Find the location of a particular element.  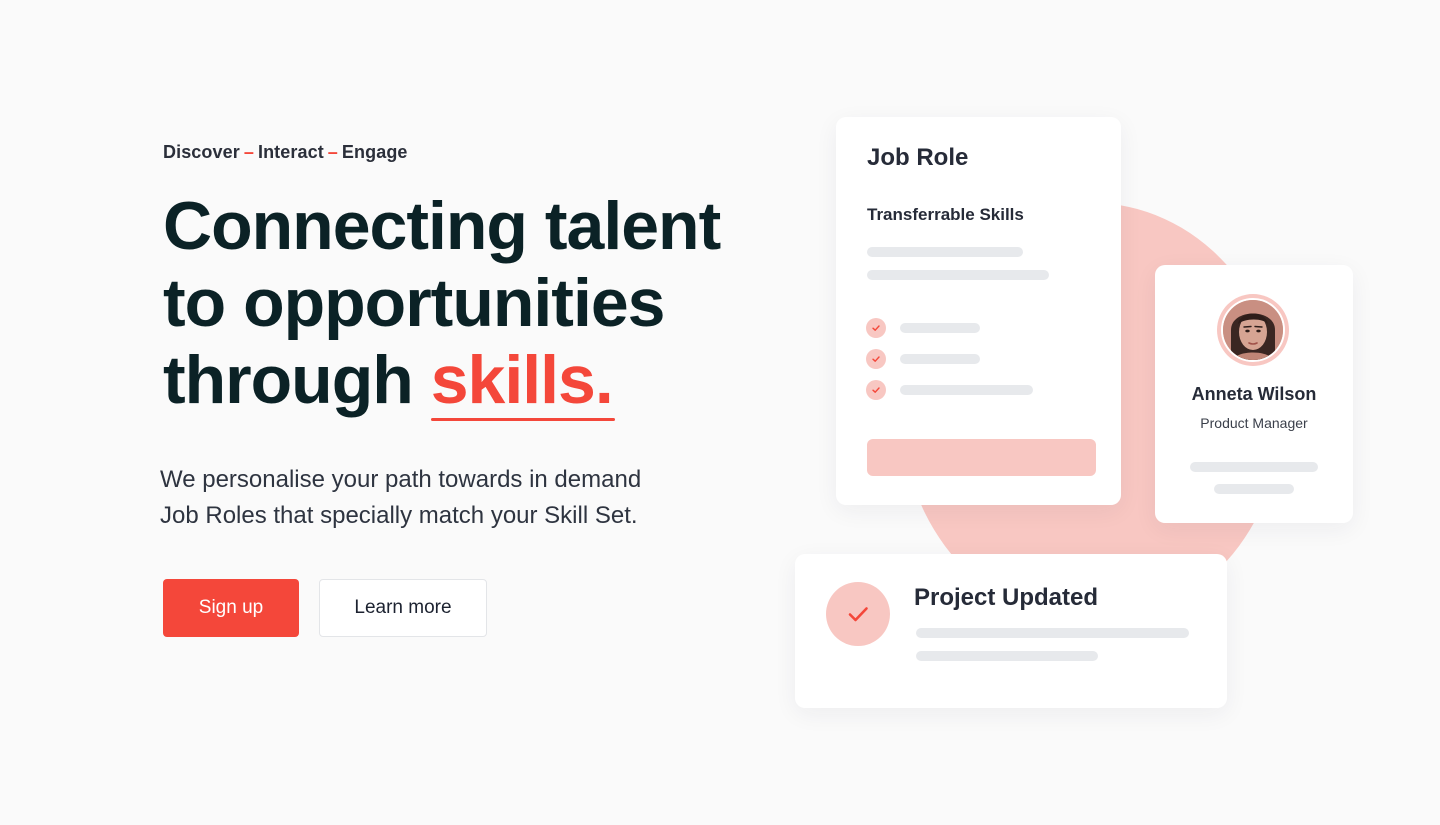

tagline-interact: Interact is located at coordinates (290, 152).